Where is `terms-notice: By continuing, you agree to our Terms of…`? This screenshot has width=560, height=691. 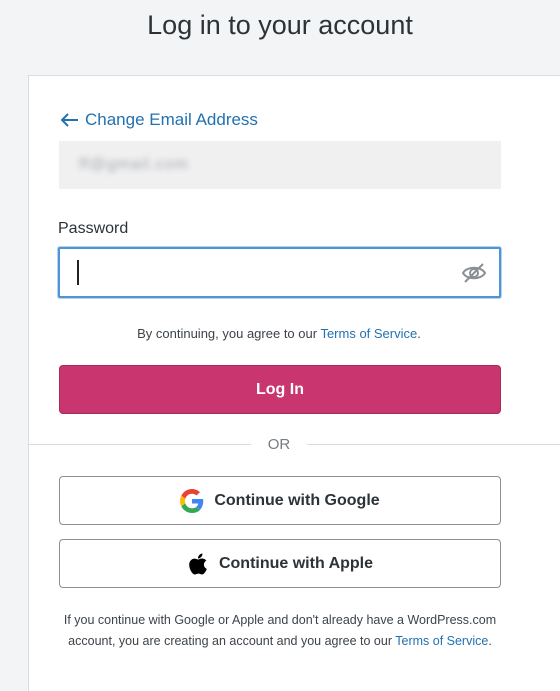
terms-notice: By continuing, you agree to our Terms of… is located at coordinates (279, 333).